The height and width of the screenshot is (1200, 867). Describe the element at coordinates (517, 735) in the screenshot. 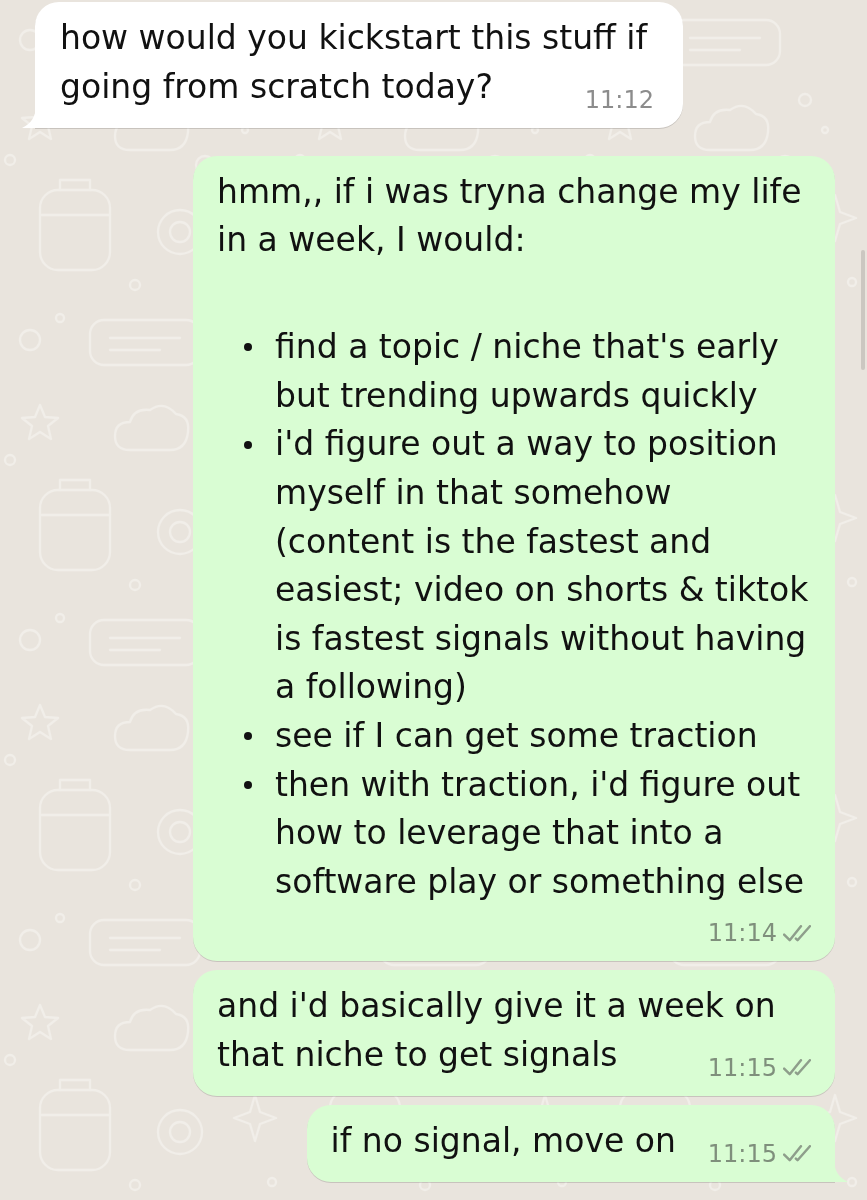

I see `list-item-text: see if I can get some traction` at that location.